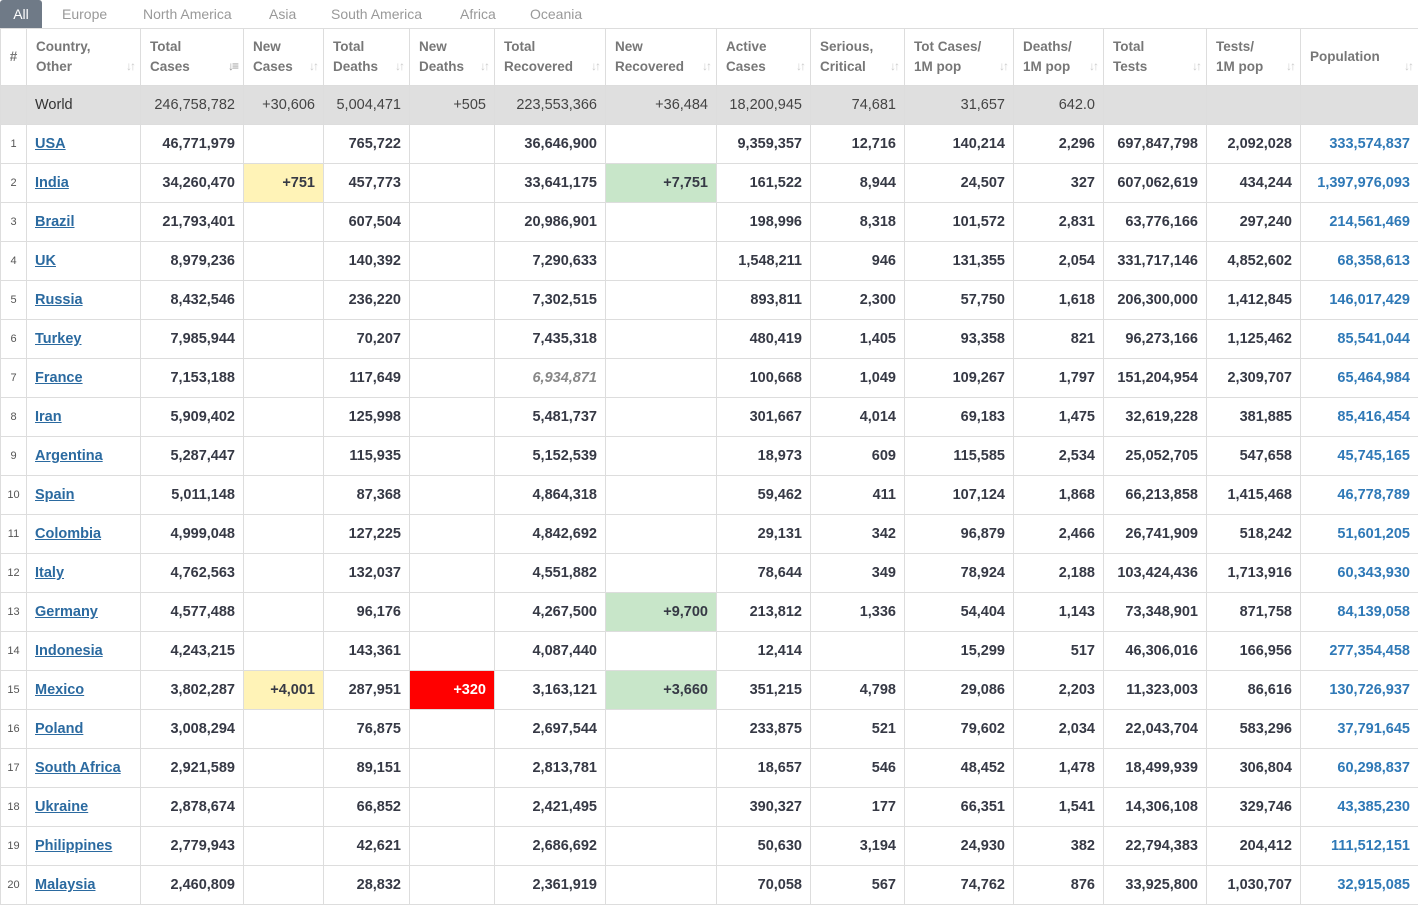 The image size is (1418, 905). I want to click on rank-cell: 3, so click(14, 222).